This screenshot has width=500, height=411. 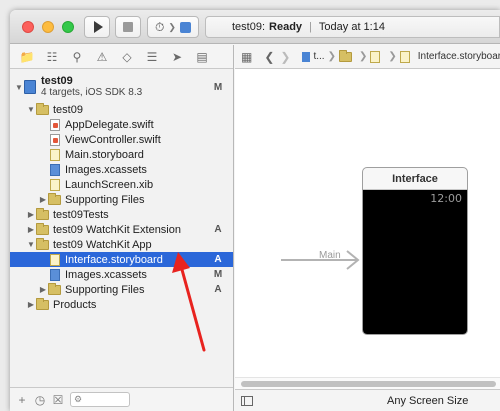 I want to click on navigator-tabs: 📁 ☷ ⚲ ⚠ ◇ ☰ ➤ ▤, so click(x=121, y=57).